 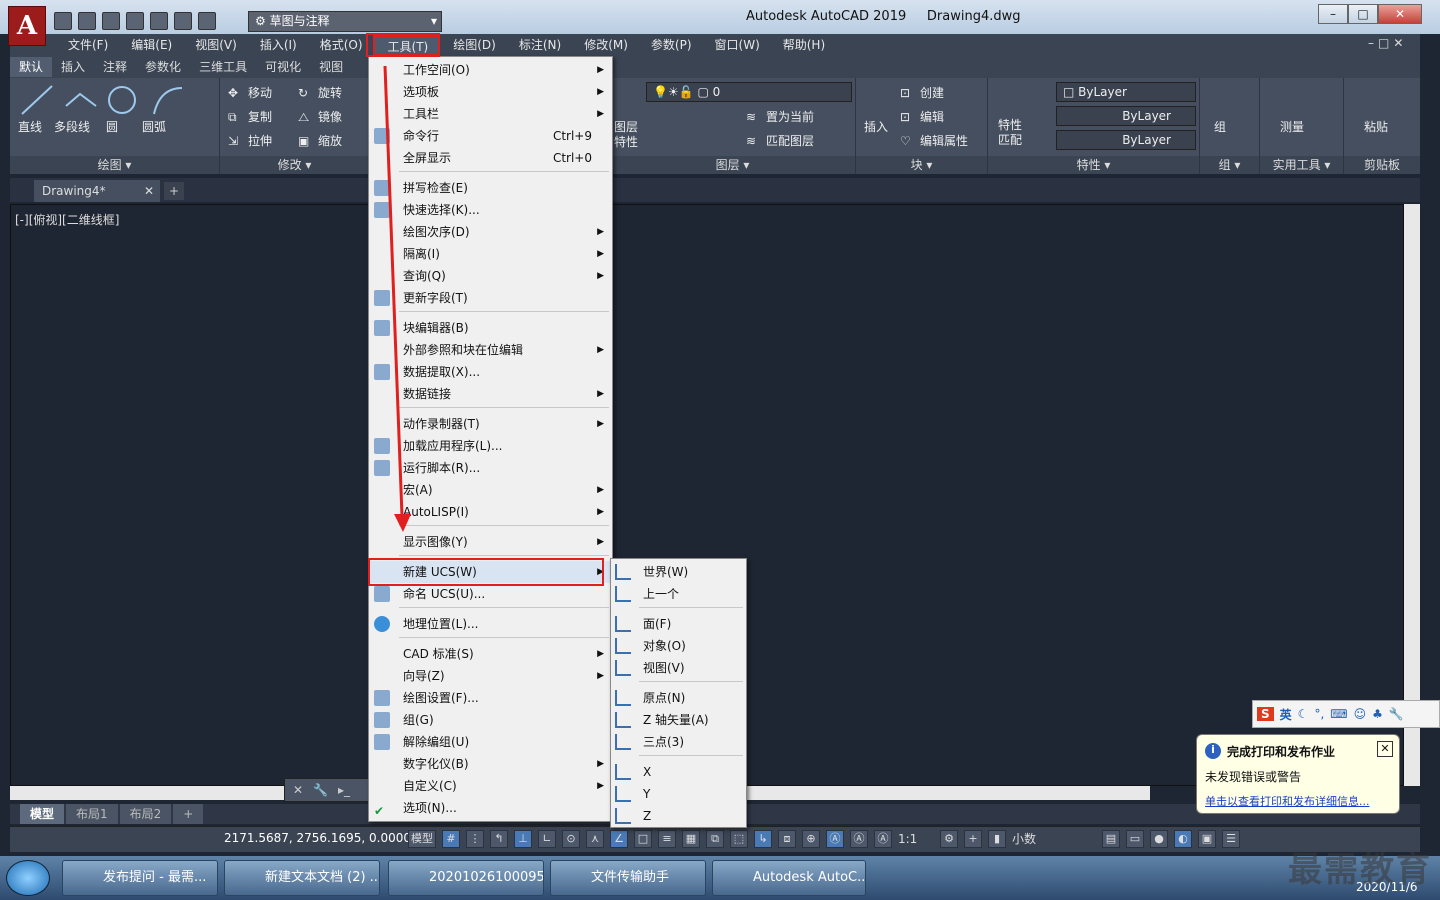 I want to click on document-tab: Drawing4* ✕, so click(x=97, y=191).